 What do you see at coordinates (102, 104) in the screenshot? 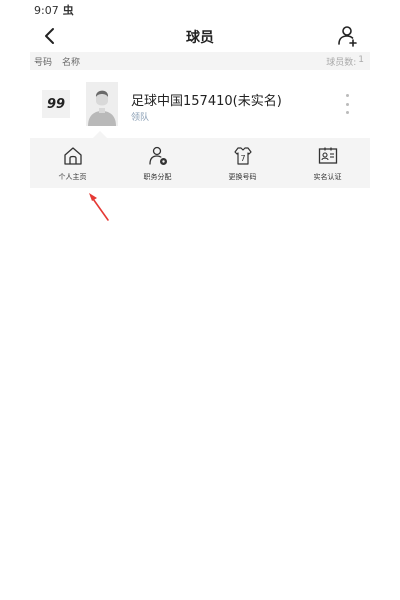
I see `avatar` at bounding box center [102, 104].